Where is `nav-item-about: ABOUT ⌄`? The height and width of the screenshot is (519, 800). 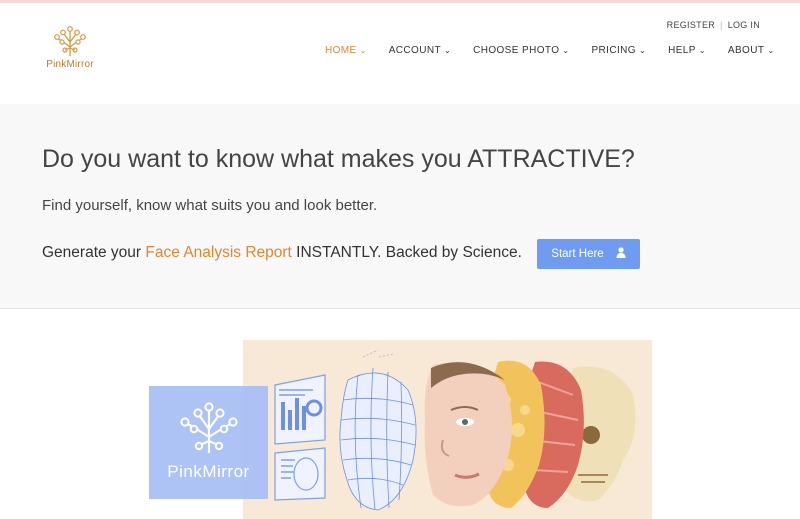
nav-item-about: ABOUT ⌄ is located at coordinates (751, 50).